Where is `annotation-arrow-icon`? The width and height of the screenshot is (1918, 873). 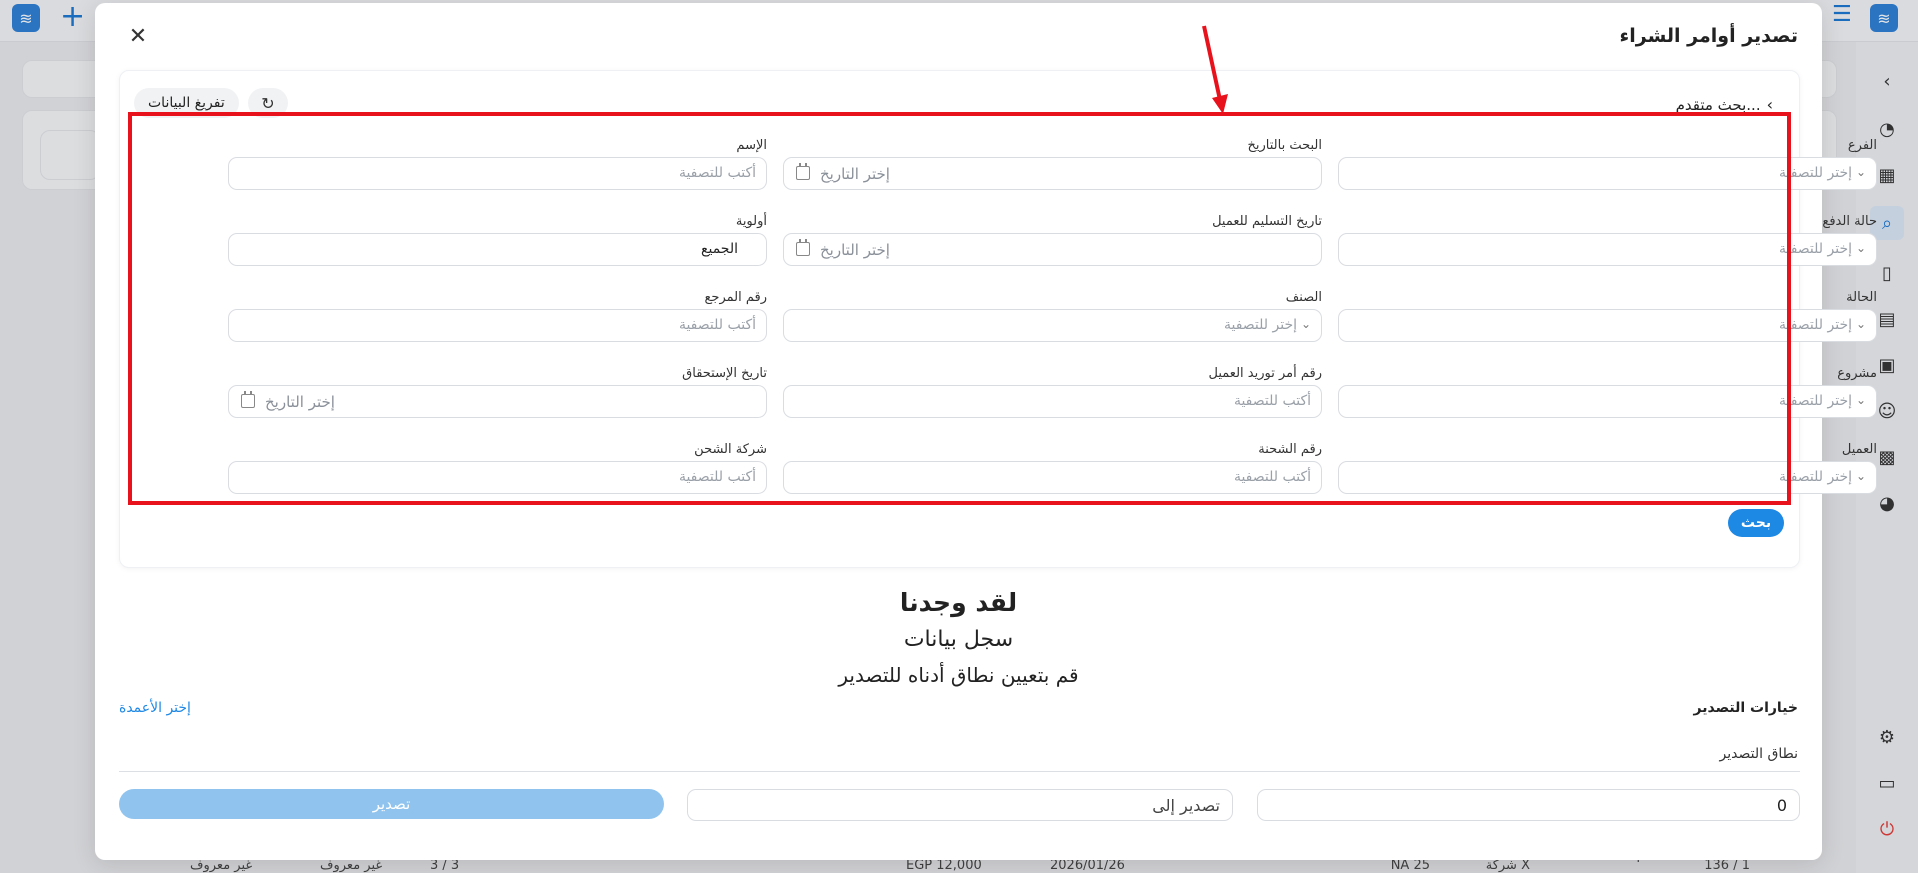
annotation-arrow-icon is located at coordinates (1215, 69).